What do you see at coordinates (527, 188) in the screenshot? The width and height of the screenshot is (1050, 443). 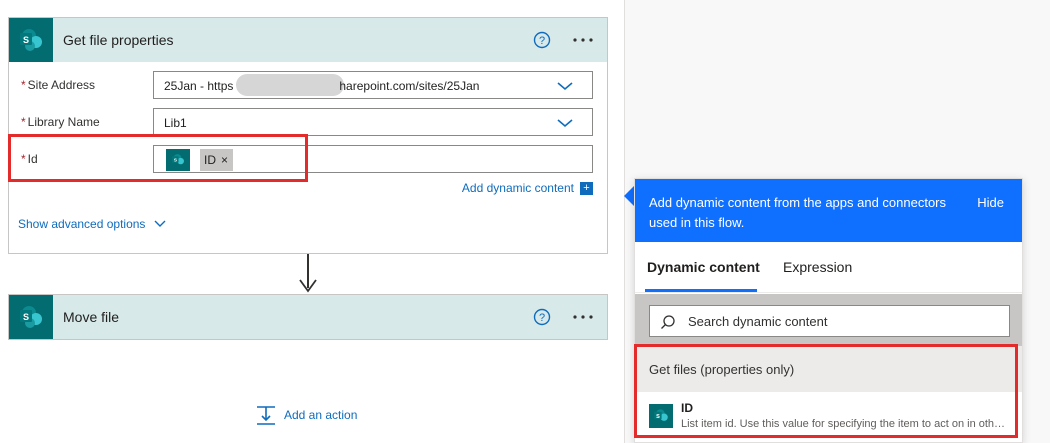 I see `add-dynamic-content-link: Add dynamic content +` at bounding box center [527, 188].